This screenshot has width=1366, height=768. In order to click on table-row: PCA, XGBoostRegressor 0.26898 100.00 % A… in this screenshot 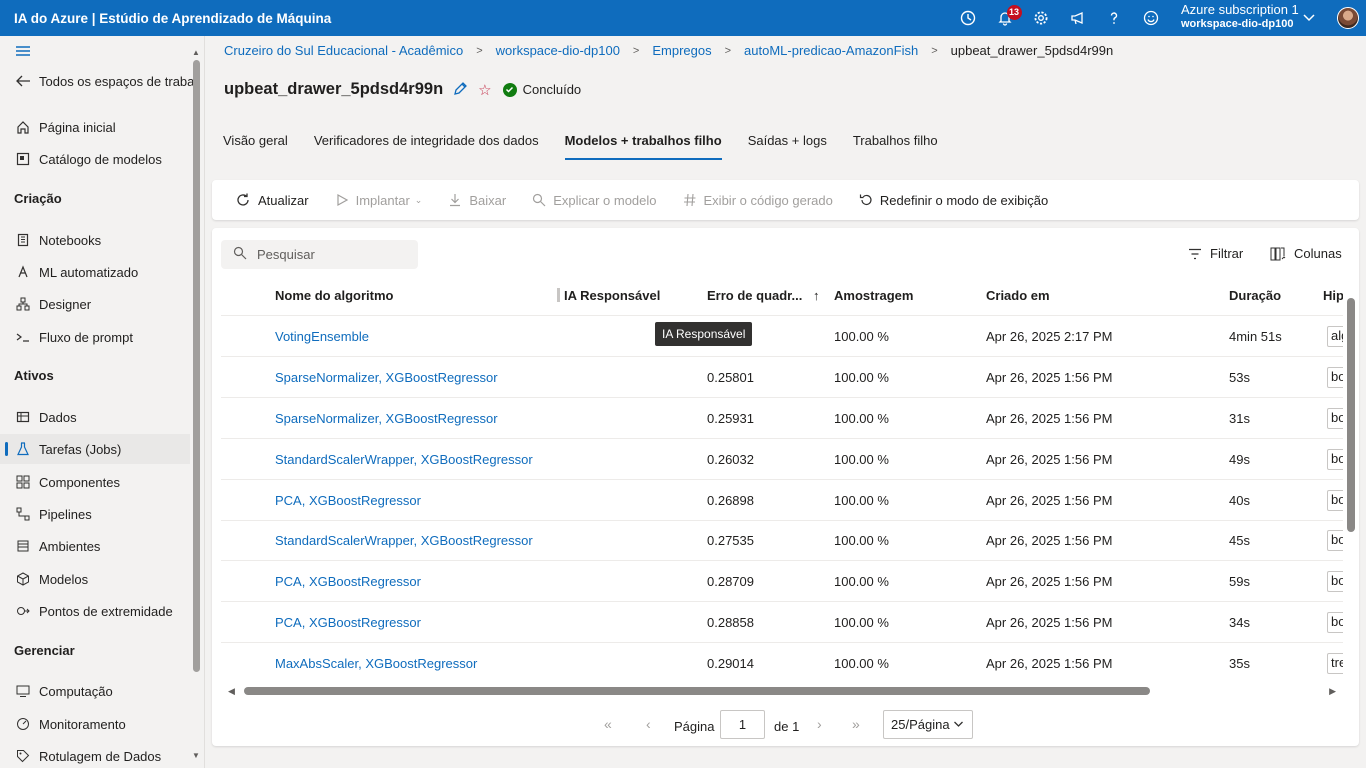, I will do `click(782, 500)`.